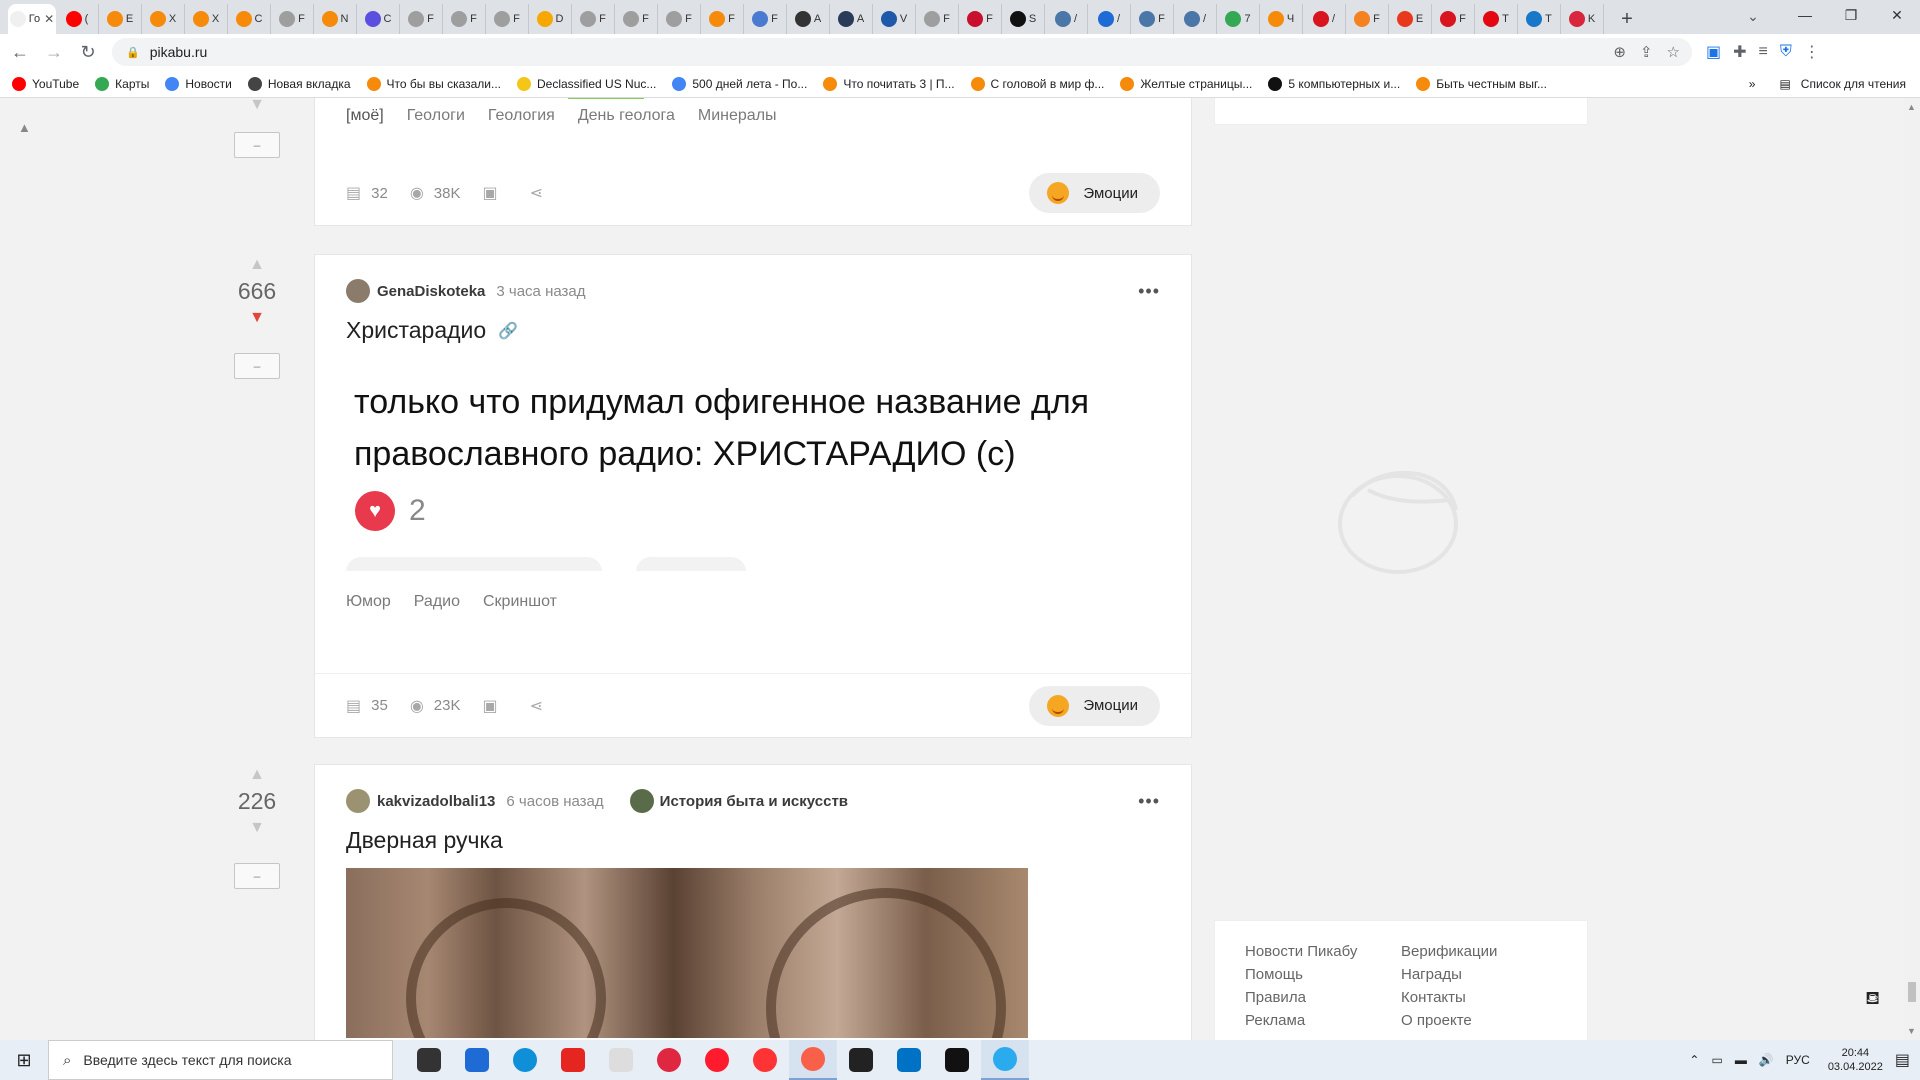 The height and width of the screenshot is (1080, 1920). Describe the element at coordinates (1582, 19) in the screenshot. I see `browser-tab: K` at that location.